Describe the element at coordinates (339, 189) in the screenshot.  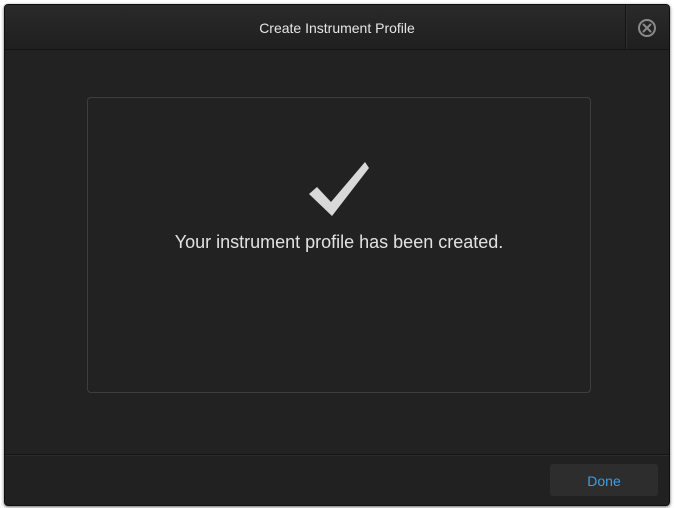
I see `checkmark-icon` at that location.